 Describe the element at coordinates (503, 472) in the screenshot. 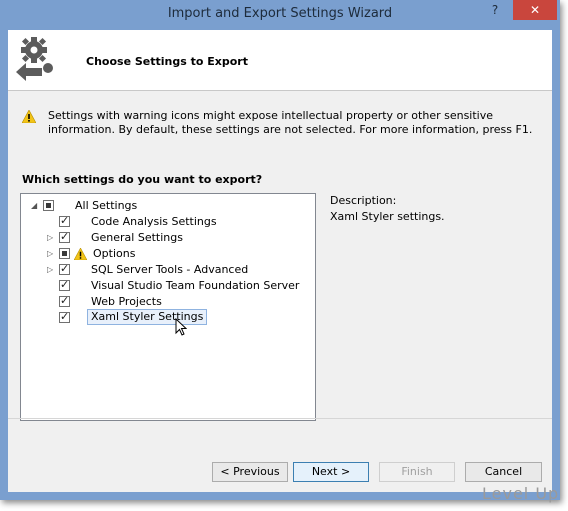

I see `cancel-button: Cancel` at that location.